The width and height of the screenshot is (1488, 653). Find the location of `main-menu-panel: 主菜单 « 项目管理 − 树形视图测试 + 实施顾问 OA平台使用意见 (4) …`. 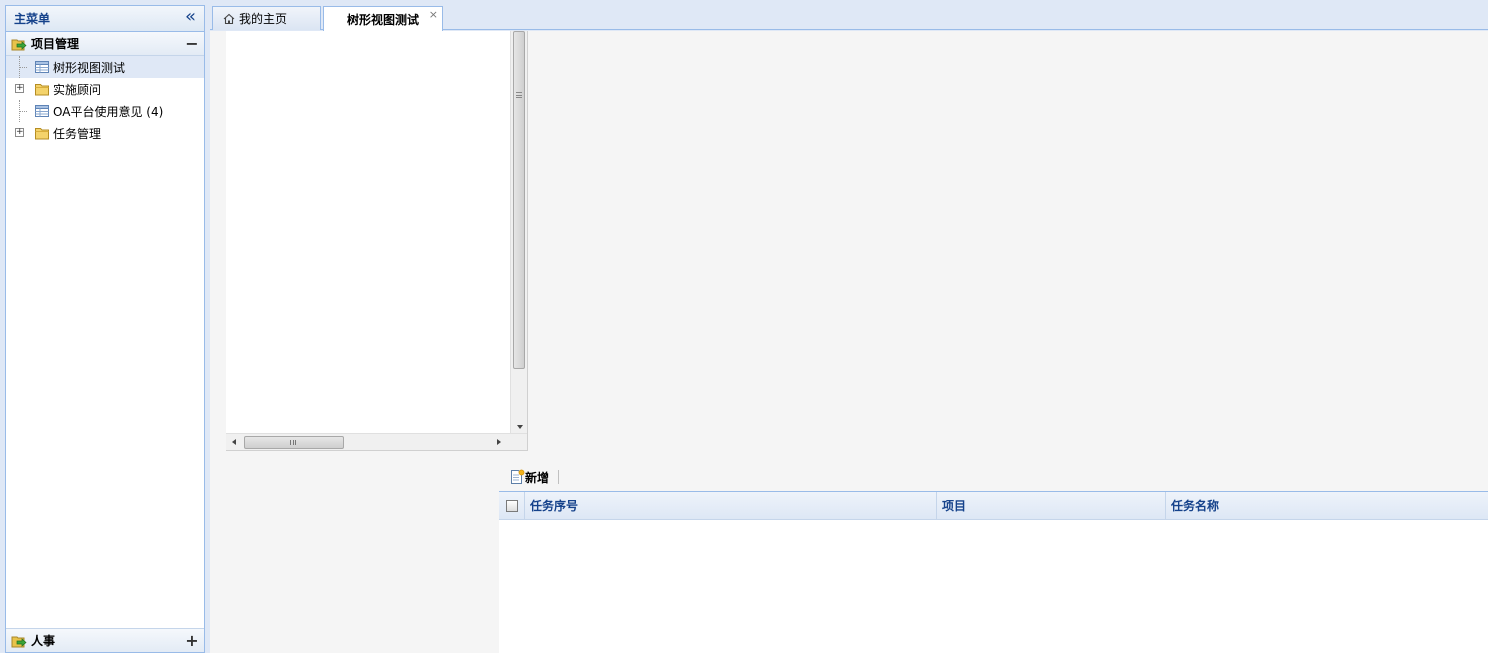

main-menu-panel: 主菜单 « 项目管理 − 树形视图测试 + 实施顾问 OA平台使用意见 (4) … is located at coordinates (105, 329).